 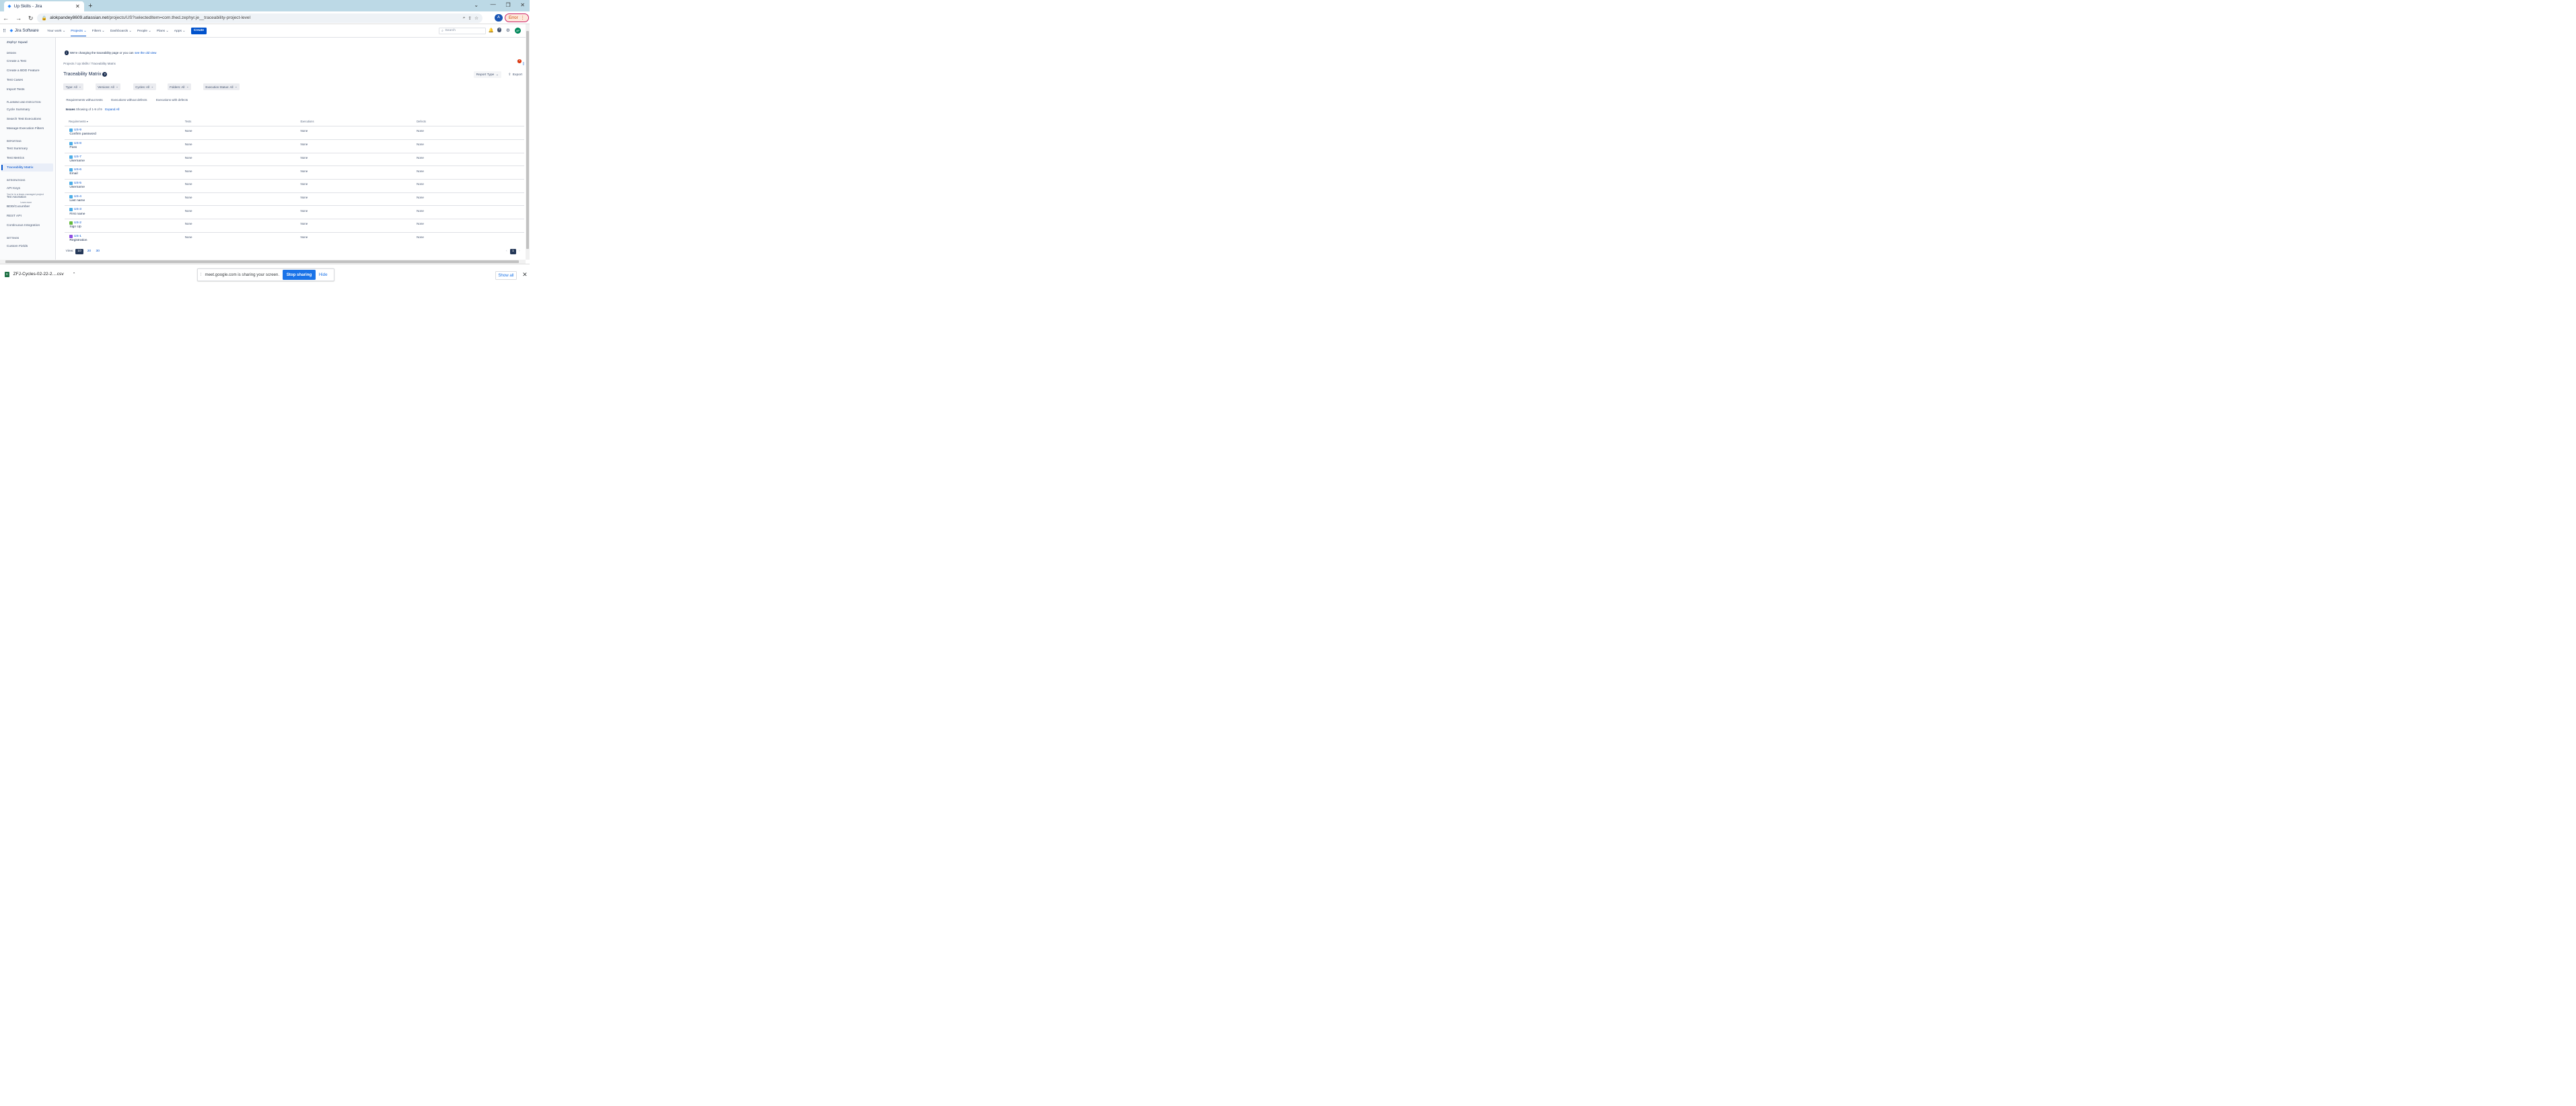 I want to click on bookmark-star-icon: ☆, so click(x=476, y=18).